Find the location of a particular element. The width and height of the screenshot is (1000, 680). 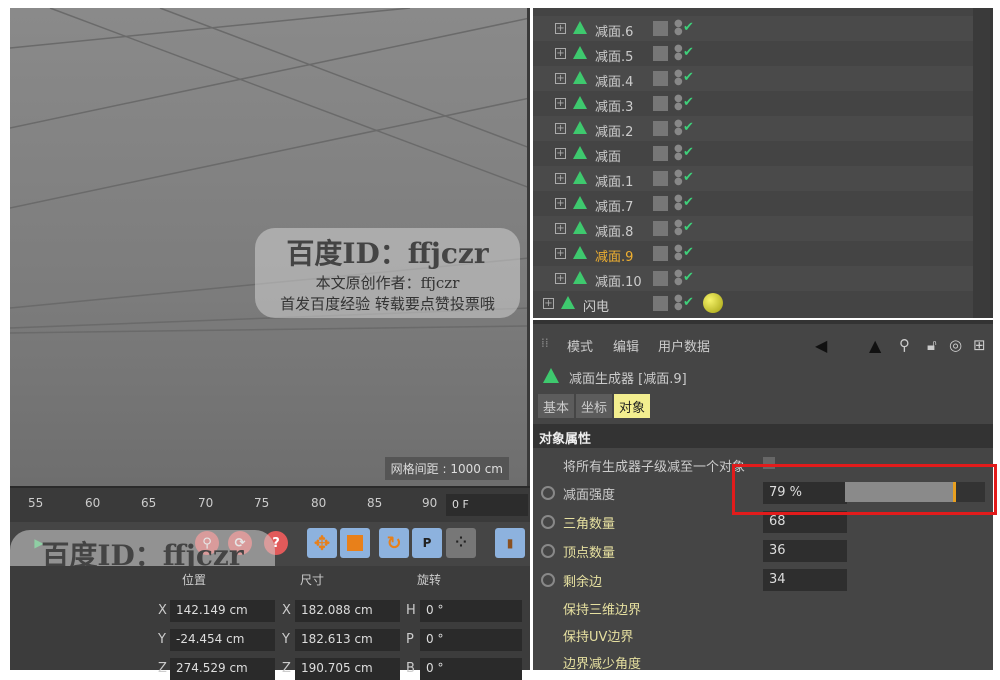

vertex-count-field: 36 is located at coordinates (805, 551).